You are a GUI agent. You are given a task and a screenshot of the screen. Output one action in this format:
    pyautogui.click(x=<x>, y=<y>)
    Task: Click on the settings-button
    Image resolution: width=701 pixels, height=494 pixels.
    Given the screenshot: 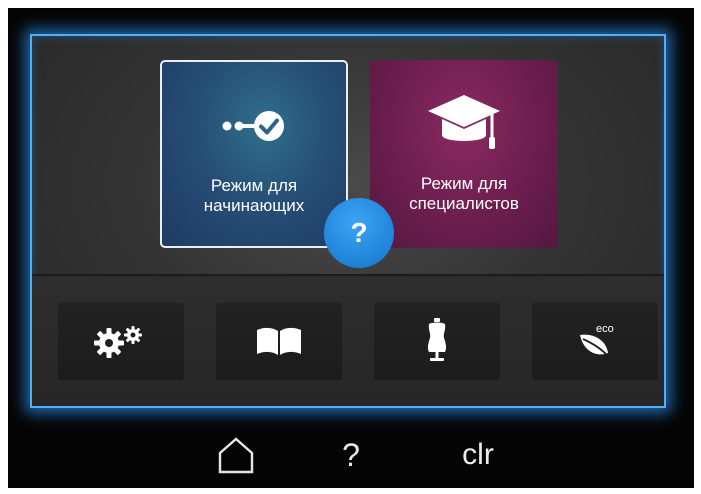 What is the action you would take?
    pyautogui.click(x=121, y=341)
    